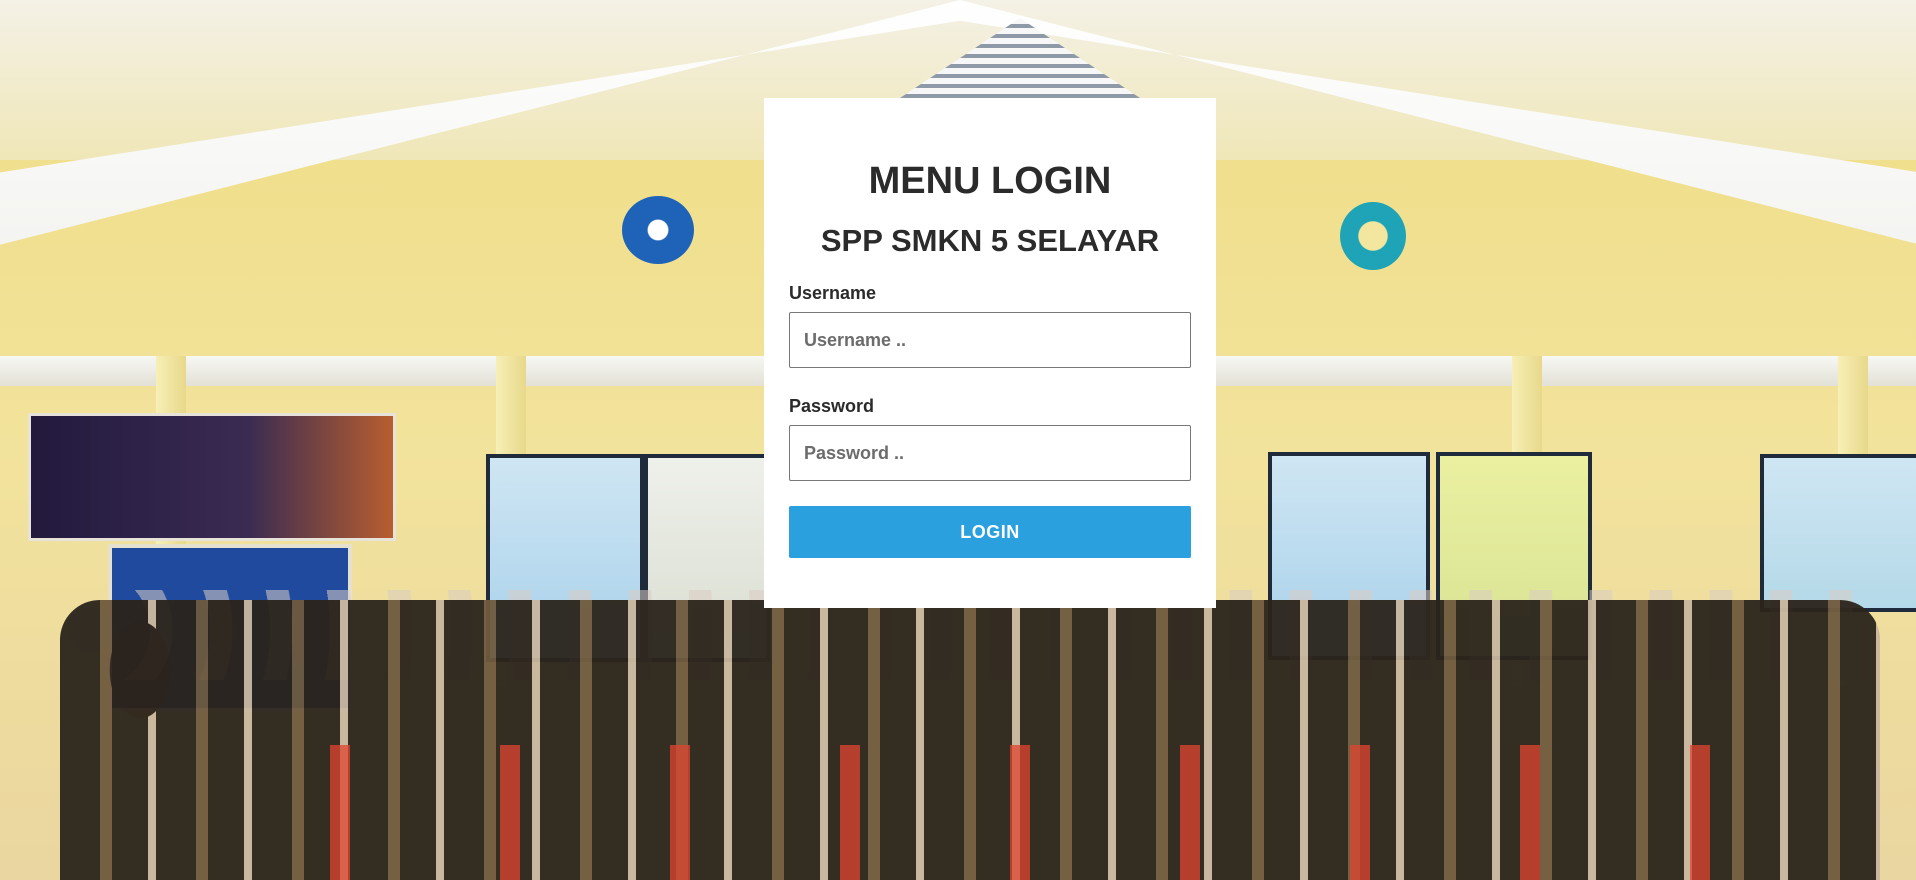 Image resolution: width=1916 pixels, height=880 pixels. What do you see at coordinates (1020, 58) in the screenshot?
I see `background-roof-vent` at bounding box center [1020, 58].